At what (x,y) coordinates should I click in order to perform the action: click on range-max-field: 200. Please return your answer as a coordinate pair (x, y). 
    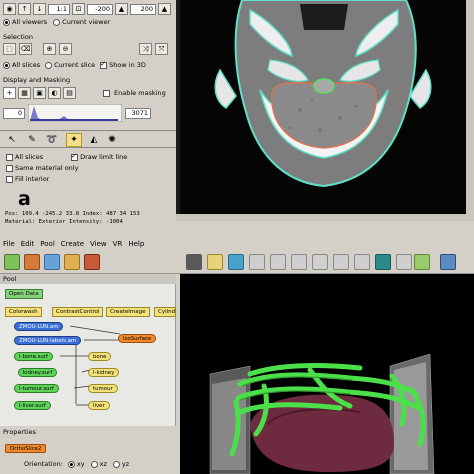
    Looking at the image, I should click on (143, 9).